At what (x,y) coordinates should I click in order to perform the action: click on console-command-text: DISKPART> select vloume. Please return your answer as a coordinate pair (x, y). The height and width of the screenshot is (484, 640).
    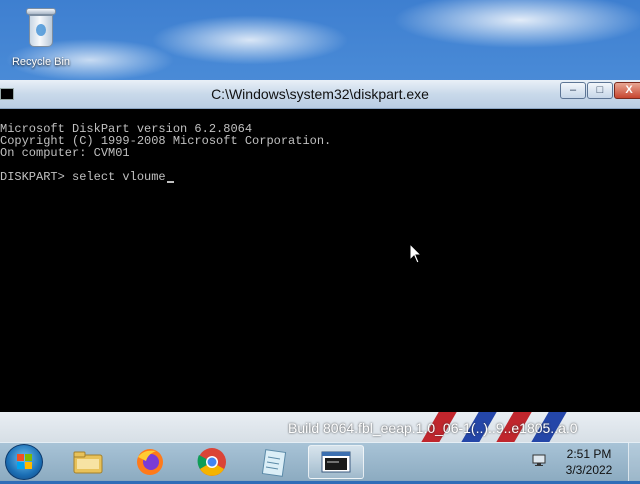
    Looking at the image, I should click on (83, 177).